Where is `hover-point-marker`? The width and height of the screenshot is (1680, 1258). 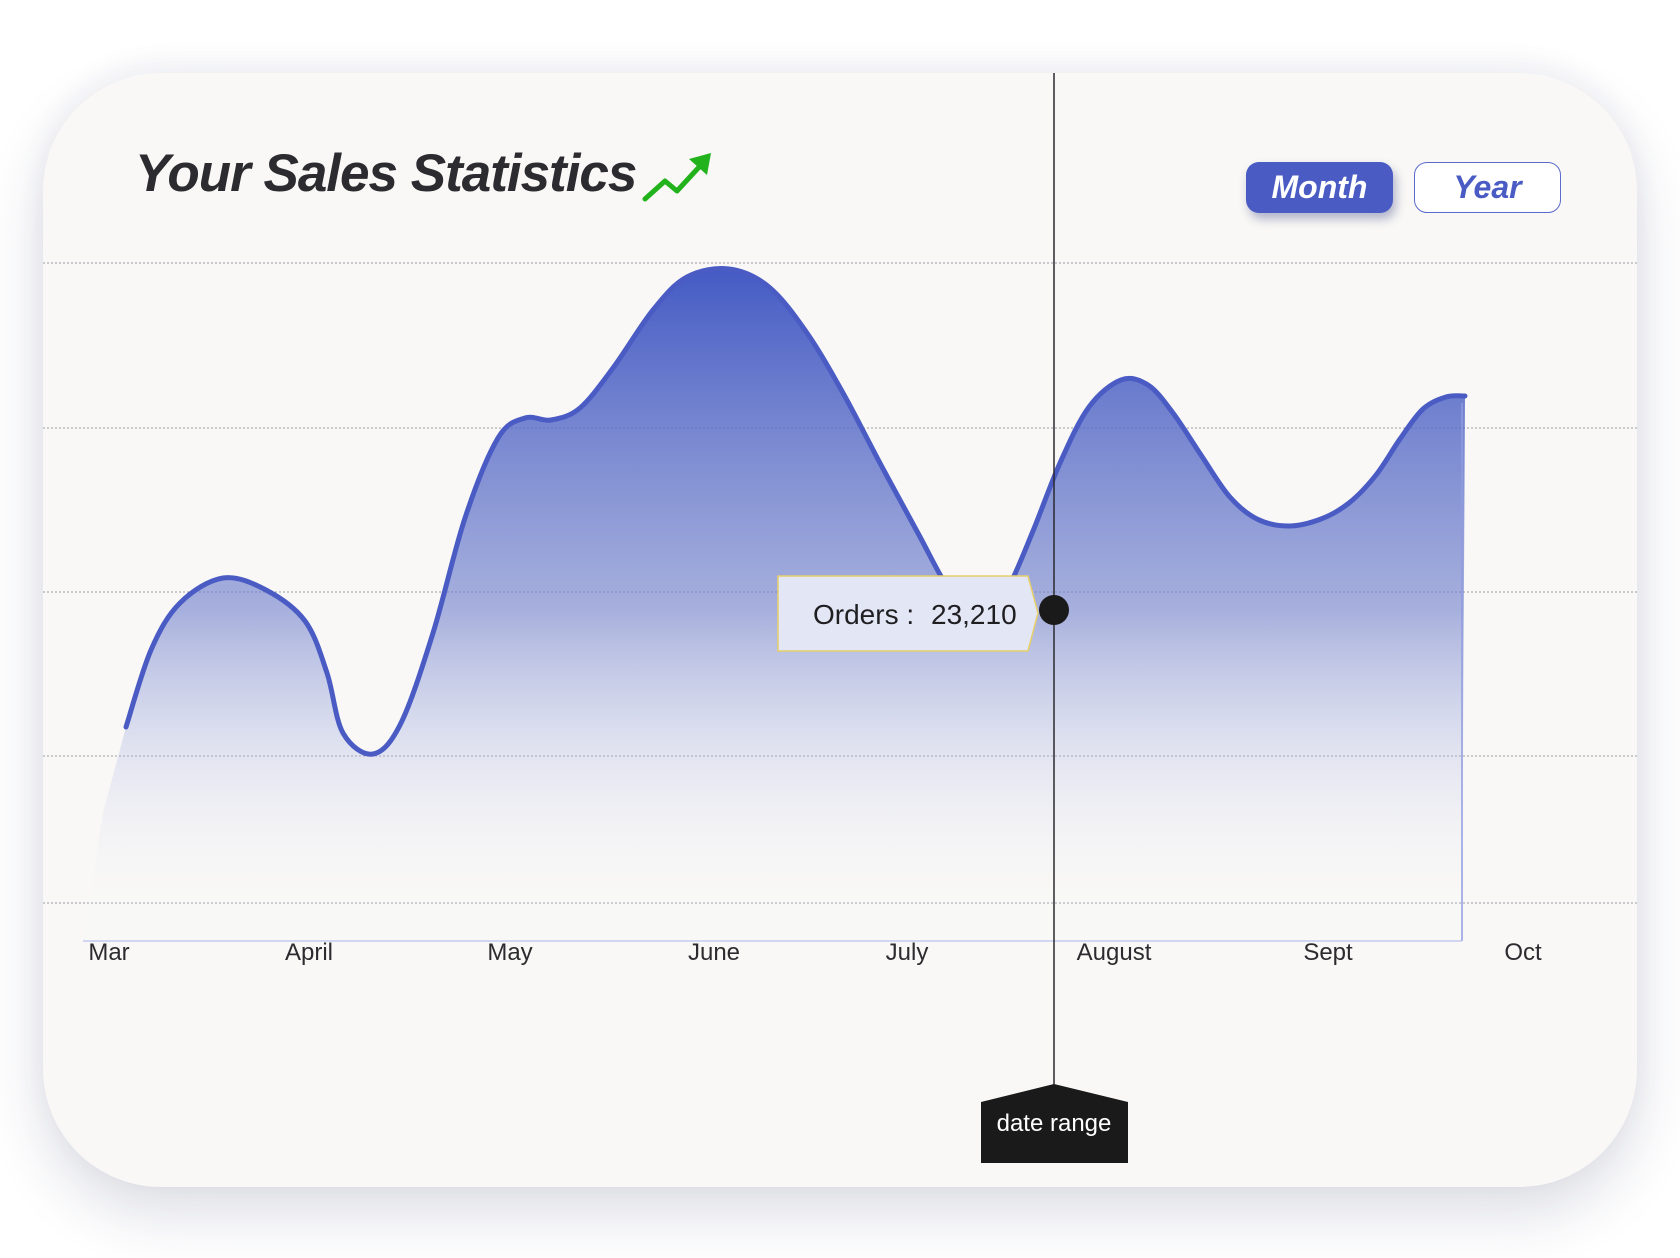
hover-point-marker is located at coordinates (1054, 610).